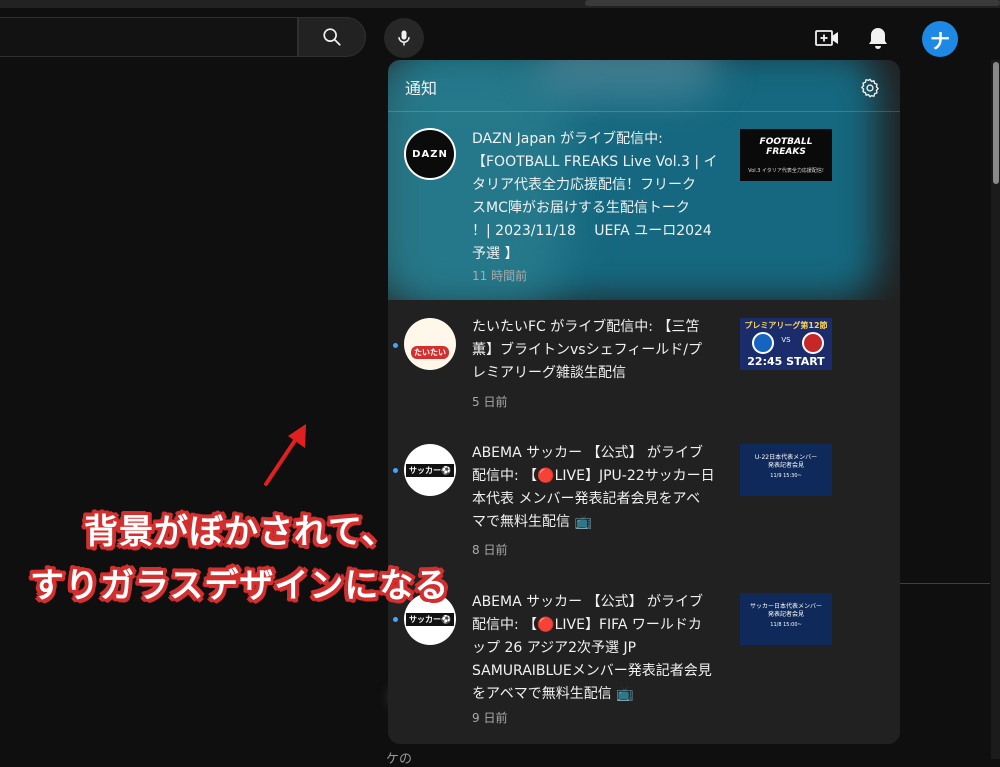 The height and width of the screenshot is (767, 1000). What do you see at coordinates (786, 147) in the screenshot?
I see `thumbnail-title: FOOTBALL FREAKS` at bounding box center [786, 147].